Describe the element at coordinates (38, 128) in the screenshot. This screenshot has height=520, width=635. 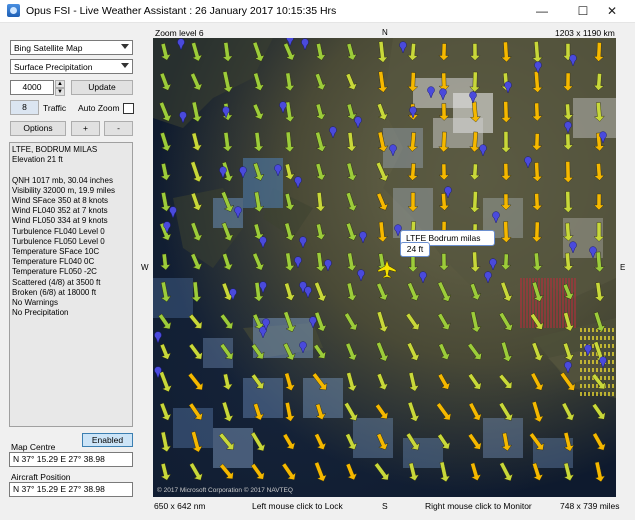
I see `options-button: Options` at that location.